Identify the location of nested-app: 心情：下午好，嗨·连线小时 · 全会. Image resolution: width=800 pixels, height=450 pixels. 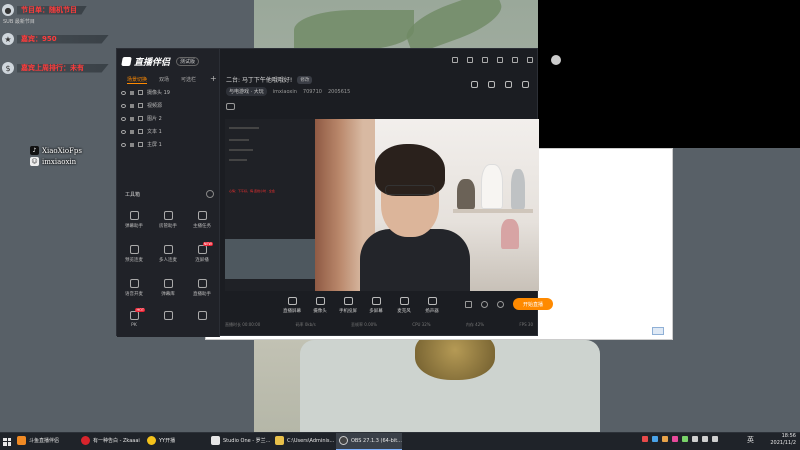
(270, 179).